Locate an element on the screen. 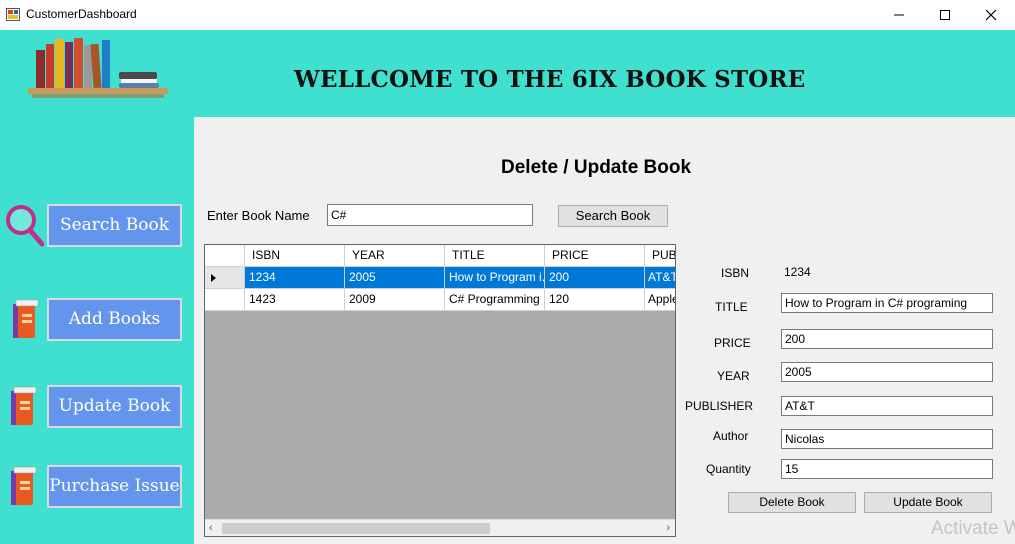  title-bar: CustomerDashboard is located at coordinates (507, 15).